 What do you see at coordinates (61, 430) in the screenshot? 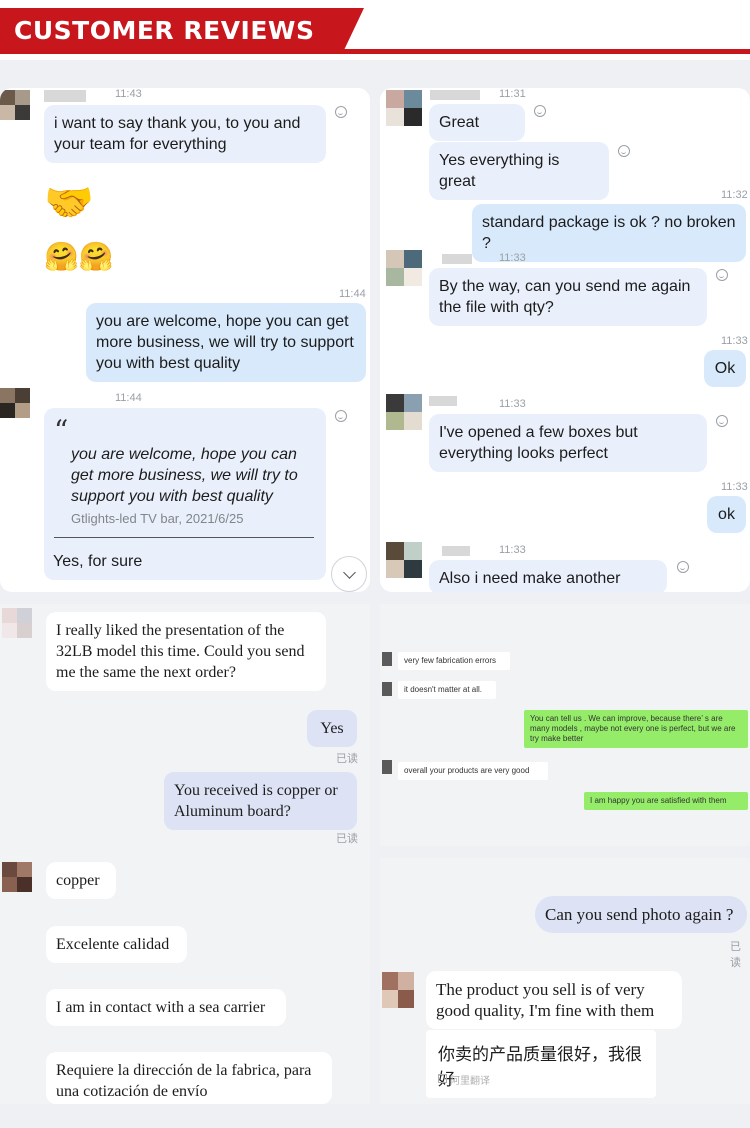
I see `quote-mark: “` at bounding box center [61, 430].